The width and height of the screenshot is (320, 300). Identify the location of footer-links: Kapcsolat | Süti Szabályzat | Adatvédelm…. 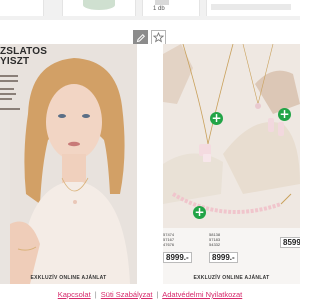
(150, 294).